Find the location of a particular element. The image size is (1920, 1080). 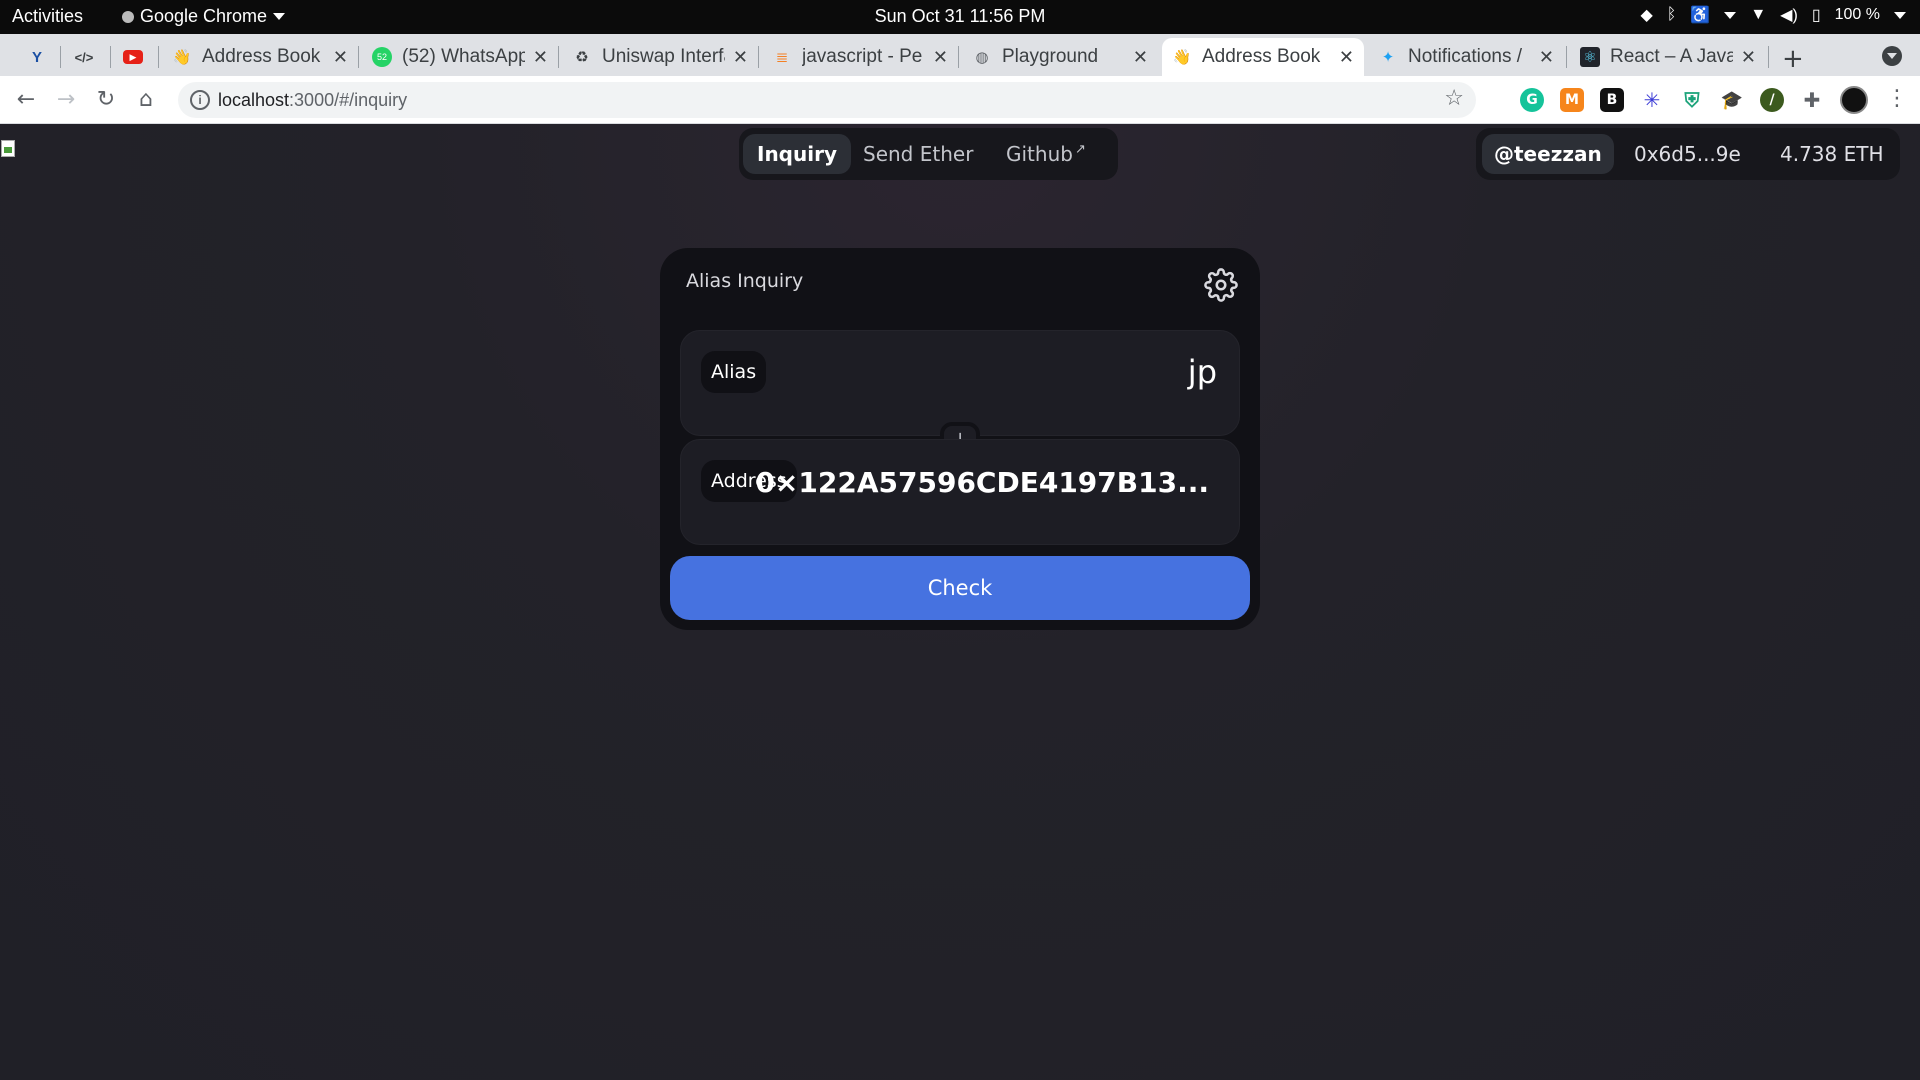

back-arrow-icon: ← is located at coordinates (26, 100).